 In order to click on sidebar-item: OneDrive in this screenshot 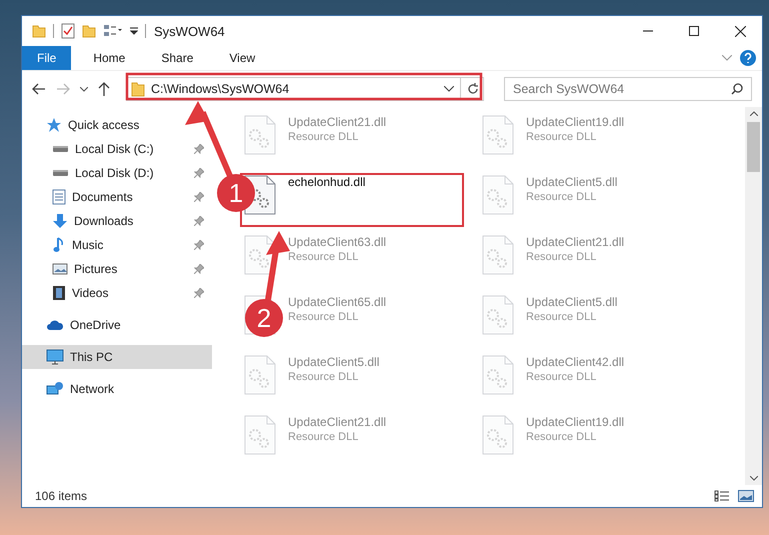, I will do `click(117, 325)`.